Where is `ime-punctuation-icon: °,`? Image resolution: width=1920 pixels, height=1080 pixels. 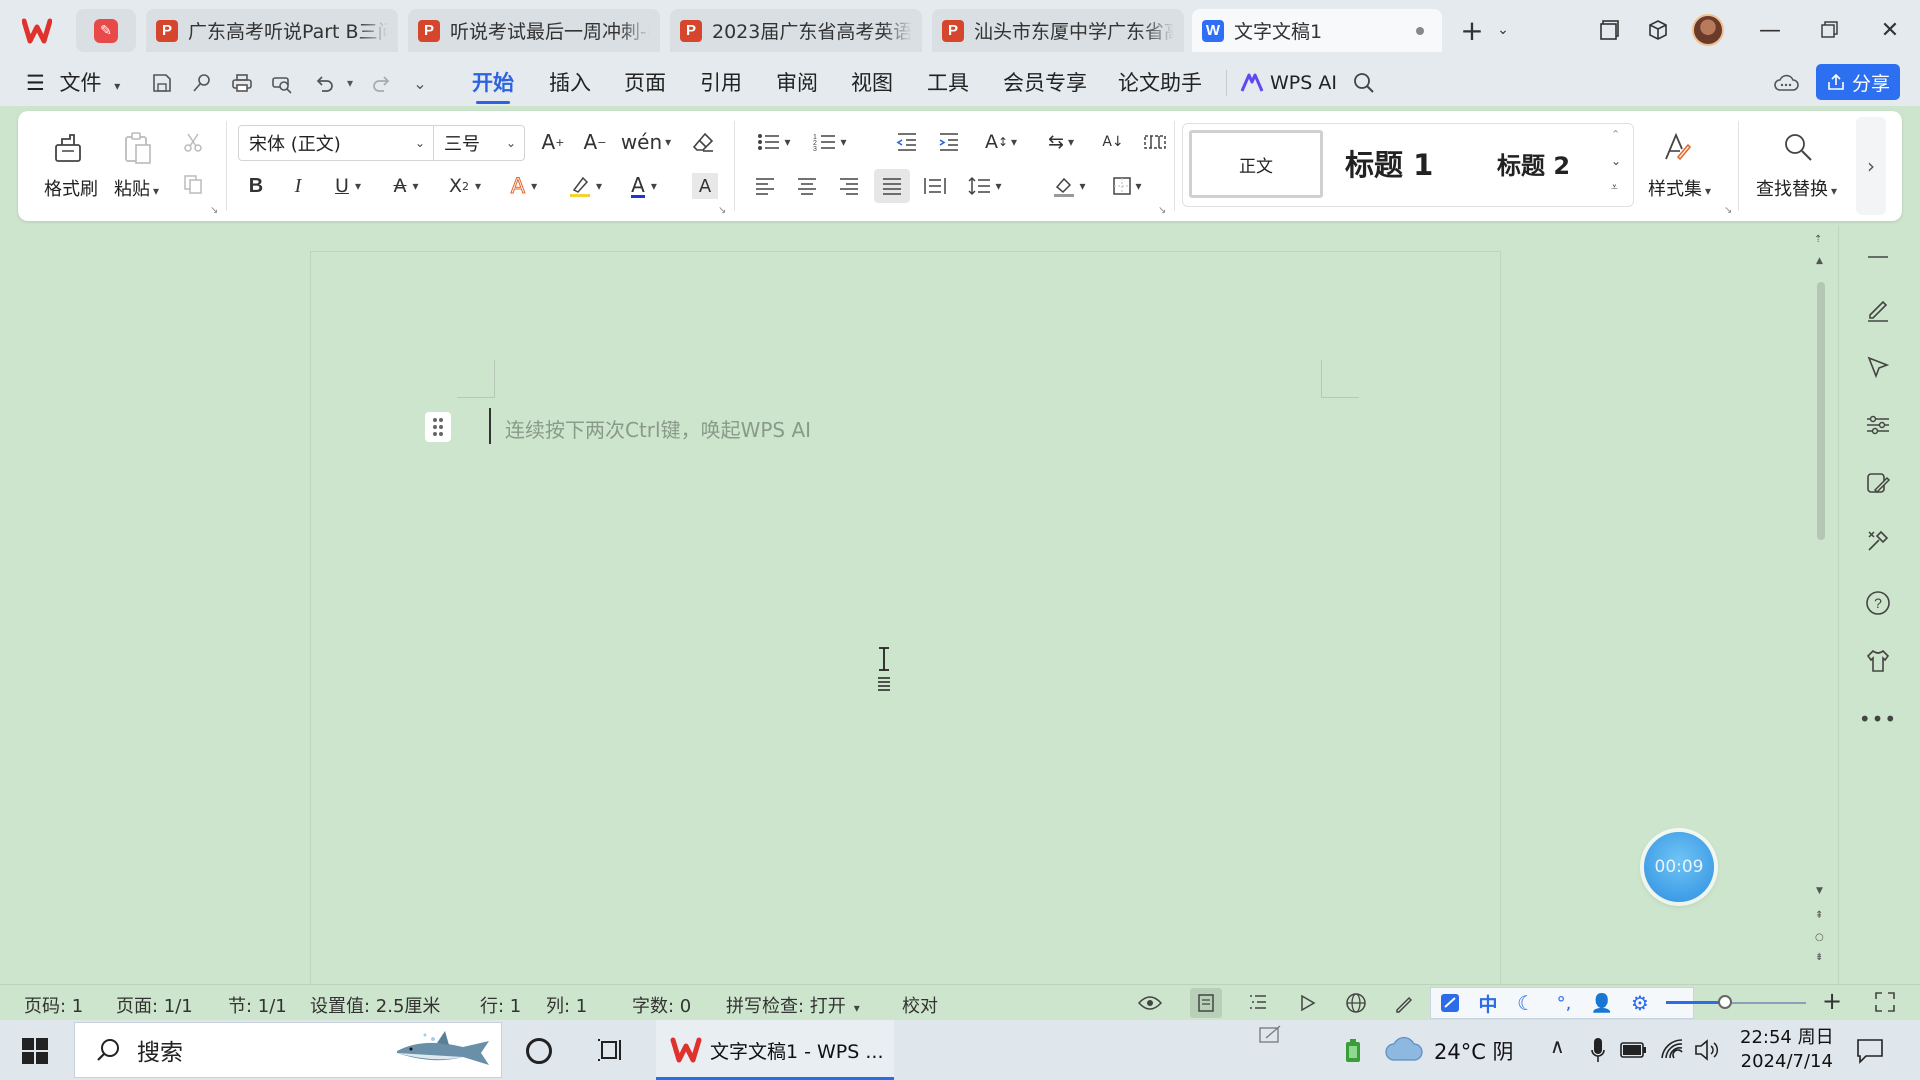 ime-punctuation-icon: °, is located at coordinates (1564, 1003).